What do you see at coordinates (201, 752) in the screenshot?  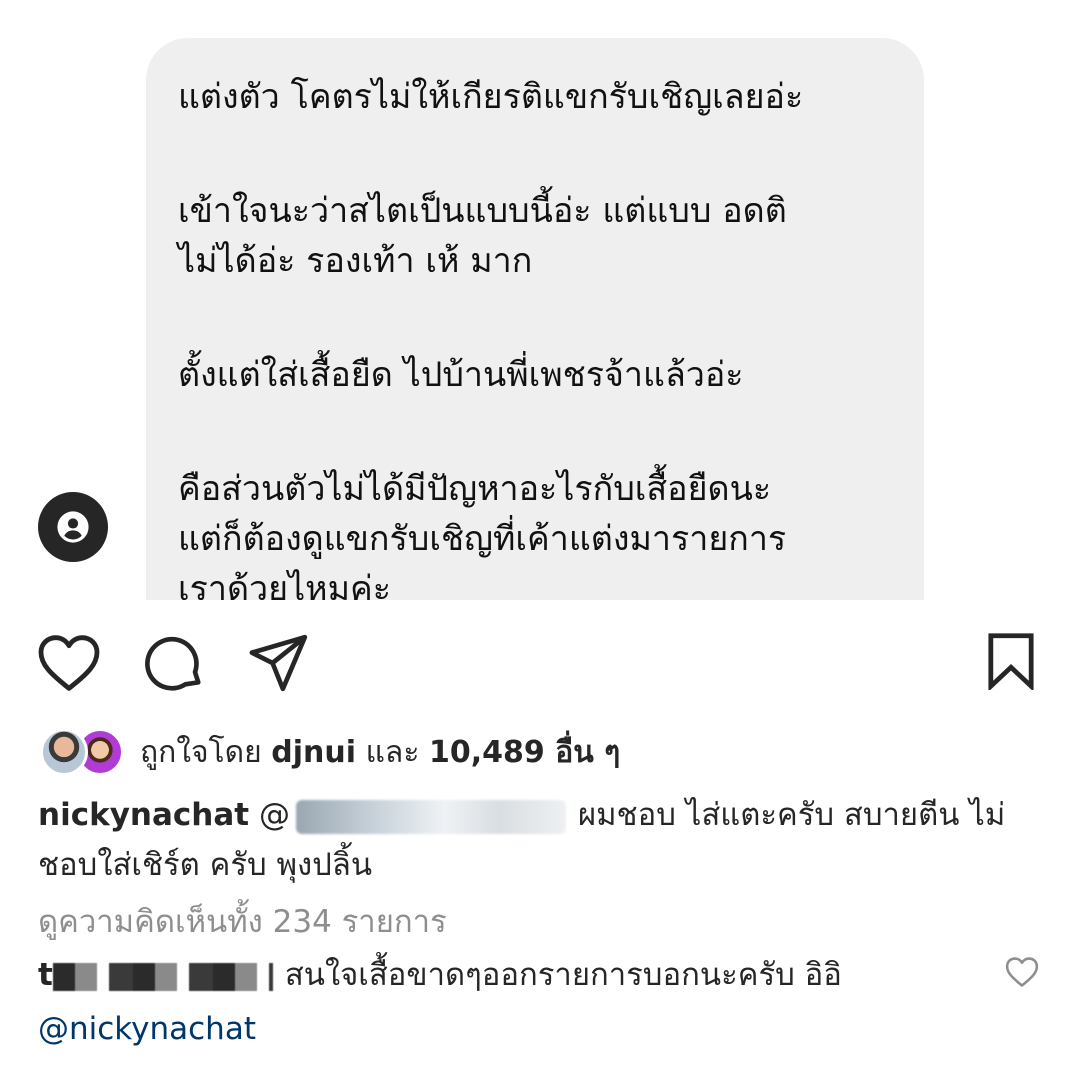 I see `likes-prefix: ถูกใจโดย` at bounding box center [201, 752].